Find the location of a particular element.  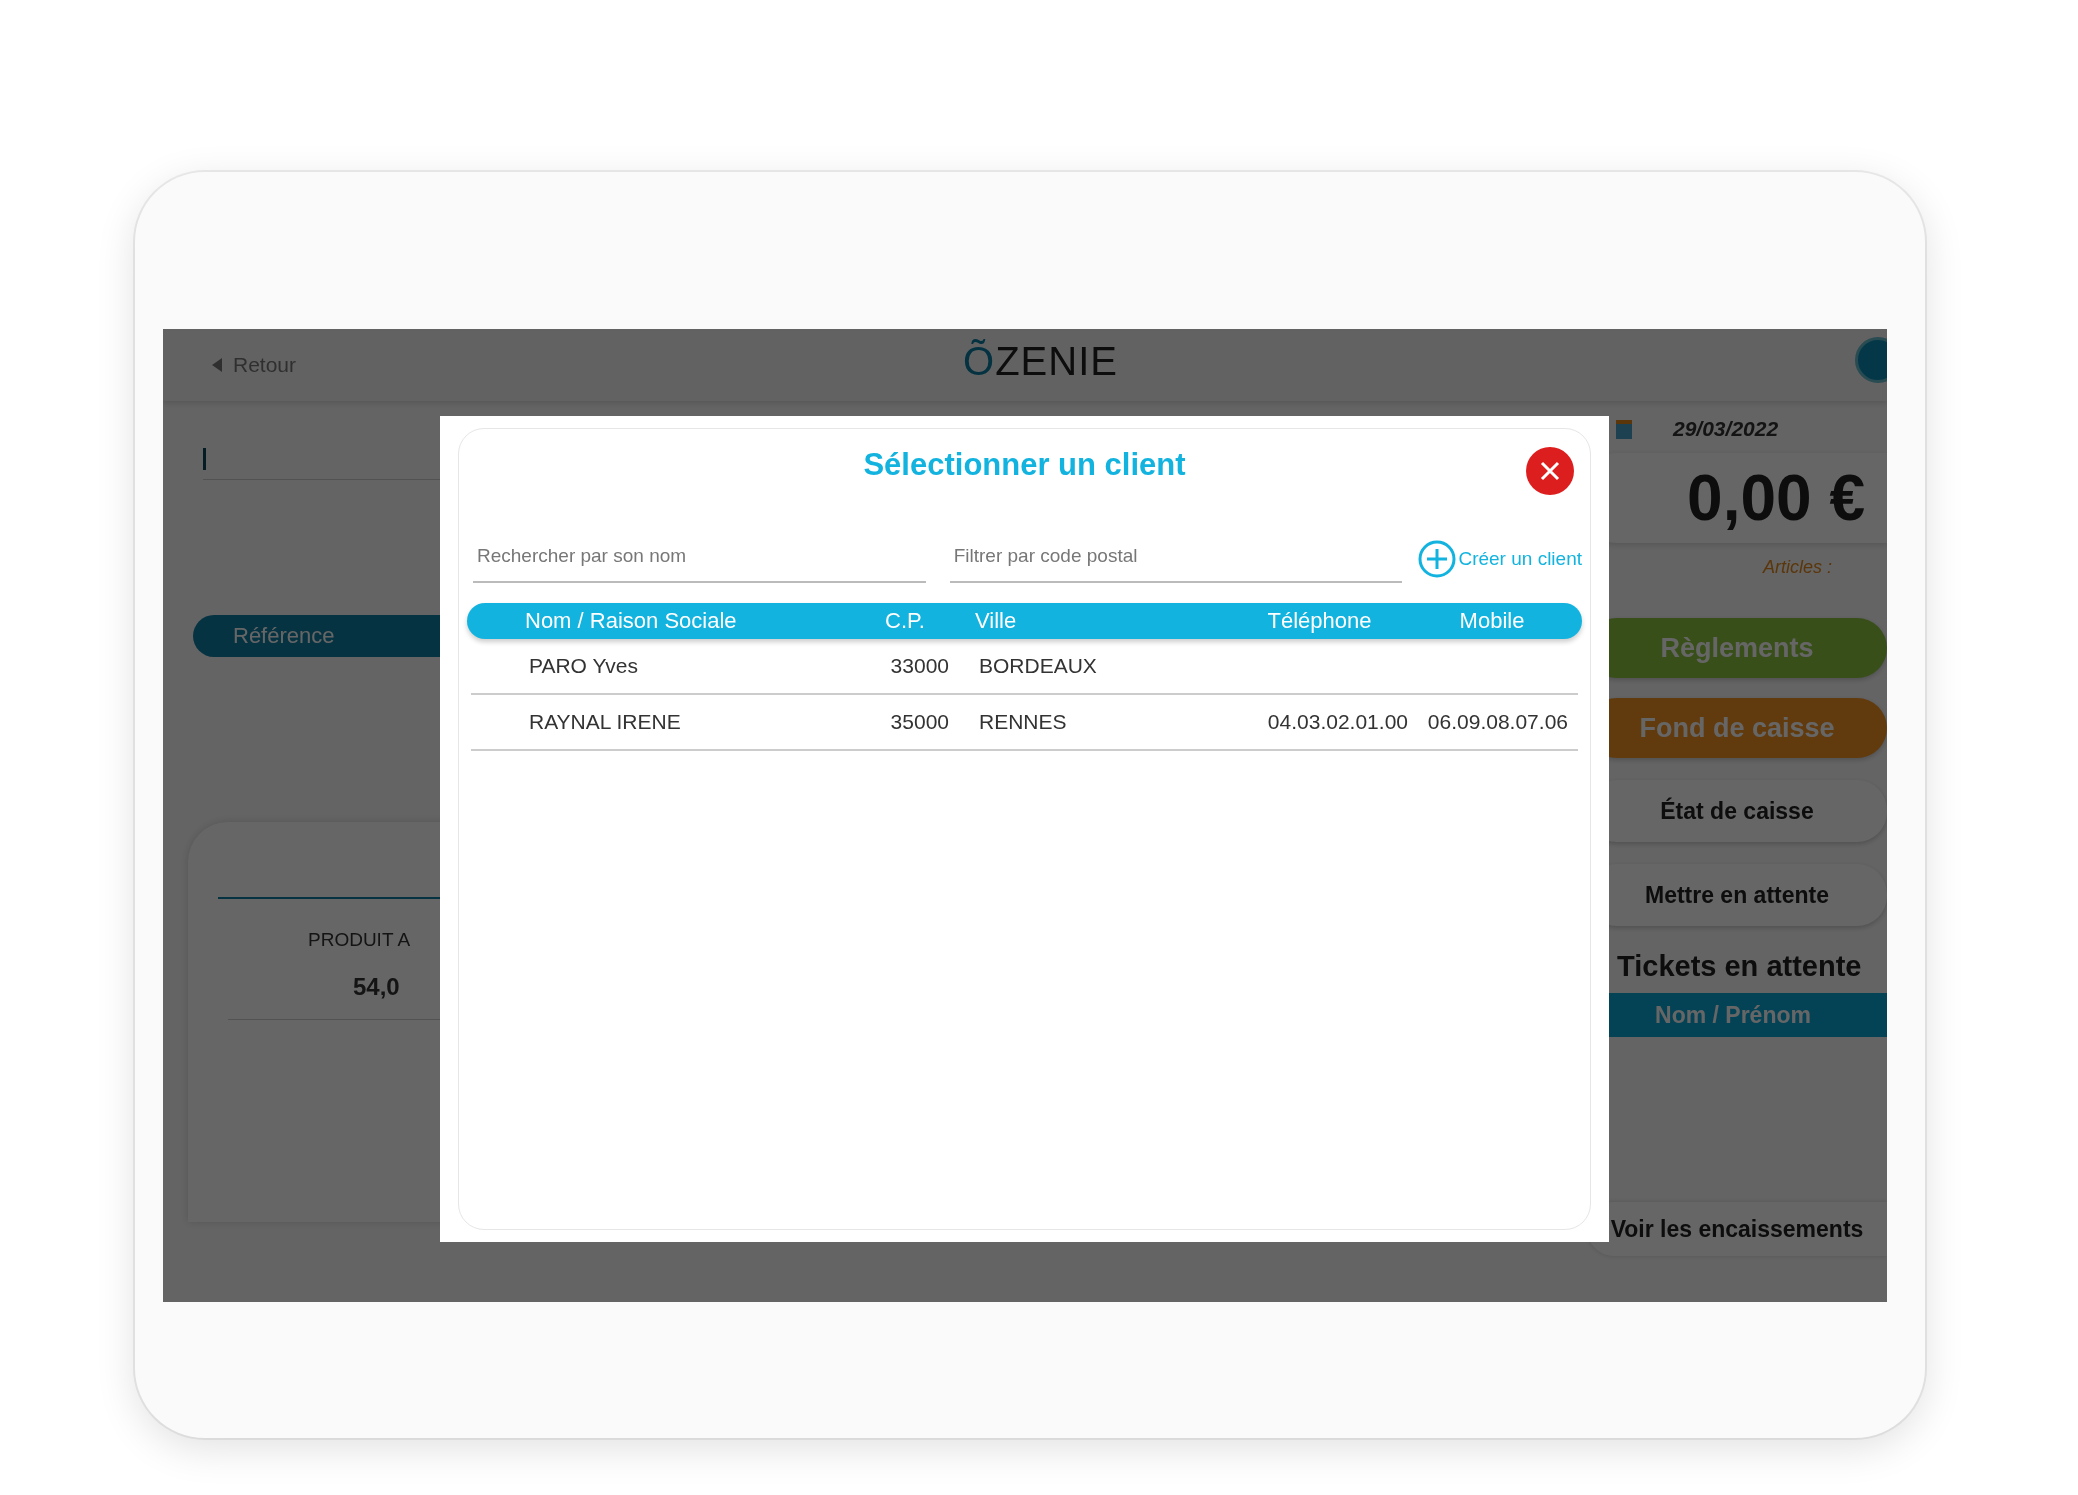

product-name: PRODUIT A is located at coordinates (360, 940).